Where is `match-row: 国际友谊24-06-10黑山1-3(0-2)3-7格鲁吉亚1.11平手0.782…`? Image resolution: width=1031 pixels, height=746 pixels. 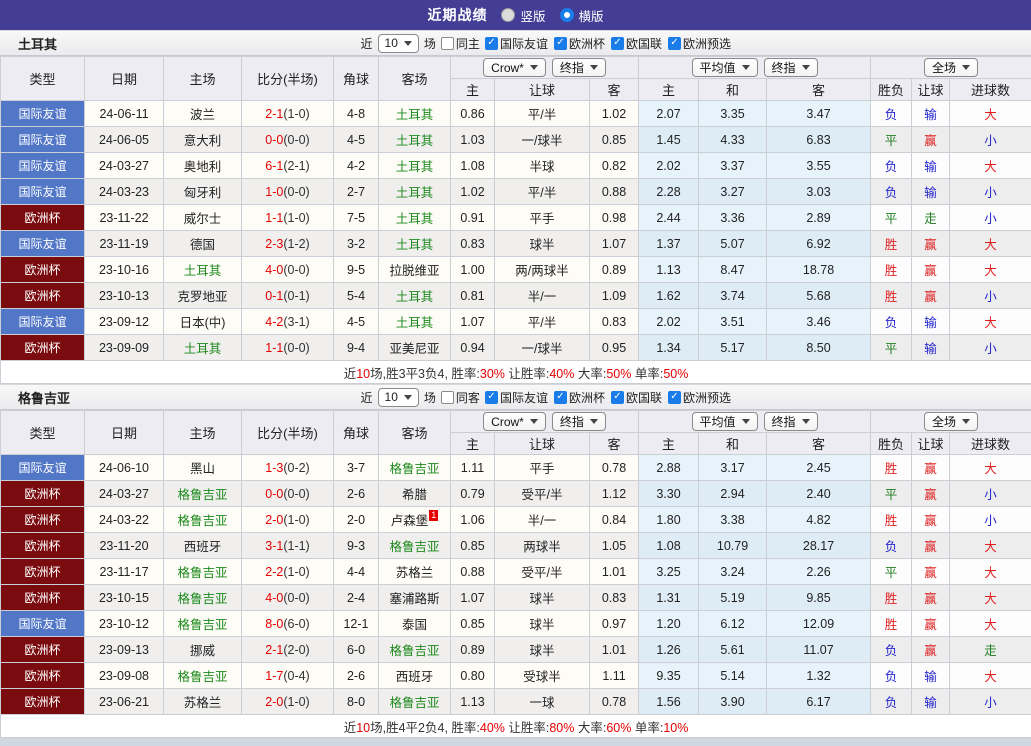
match-row: 国际友谊24-06-10黑山1-3(0-2)3-7格鲁吉亚1.11平手0.782… is located at coordinates (516, 468).